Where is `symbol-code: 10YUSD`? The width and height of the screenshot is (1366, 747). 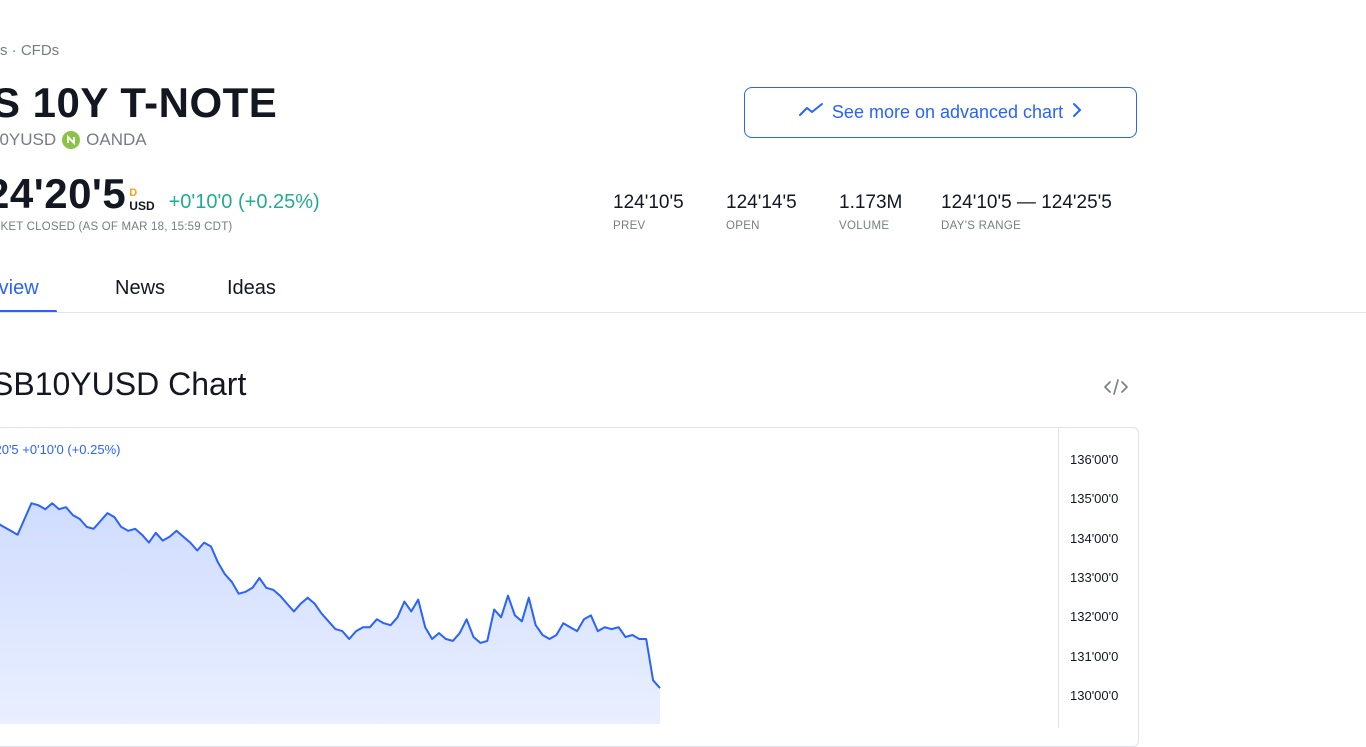 symbol-code: 10YUSD is located at coordinates (28, 140).